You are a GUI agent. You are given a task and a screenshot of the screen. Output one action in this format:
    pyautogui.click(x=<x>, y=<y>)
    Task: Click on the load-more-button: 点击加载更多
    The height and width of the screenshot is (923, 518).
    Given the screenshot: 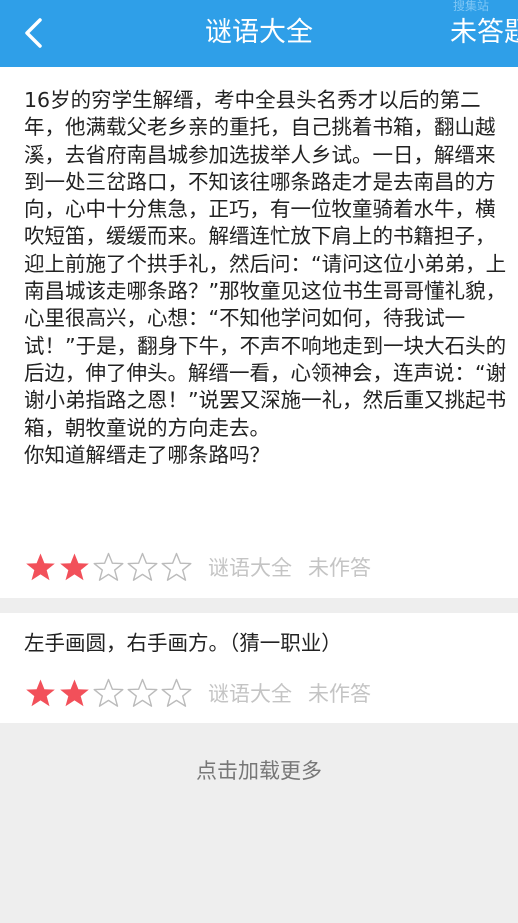 What is the action you would take?
    pyautogui.click(x=259, y=770)
    